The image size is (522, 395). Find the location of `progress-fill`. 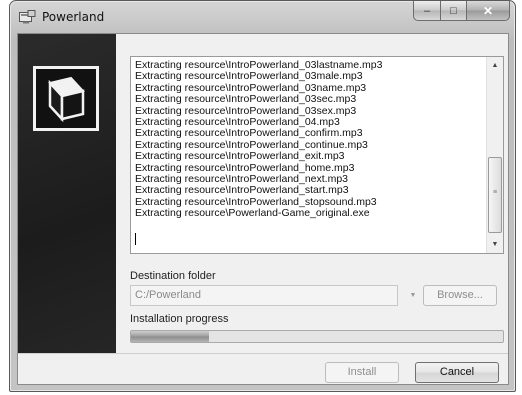

progress-fill is located at coordinates (170, 336).